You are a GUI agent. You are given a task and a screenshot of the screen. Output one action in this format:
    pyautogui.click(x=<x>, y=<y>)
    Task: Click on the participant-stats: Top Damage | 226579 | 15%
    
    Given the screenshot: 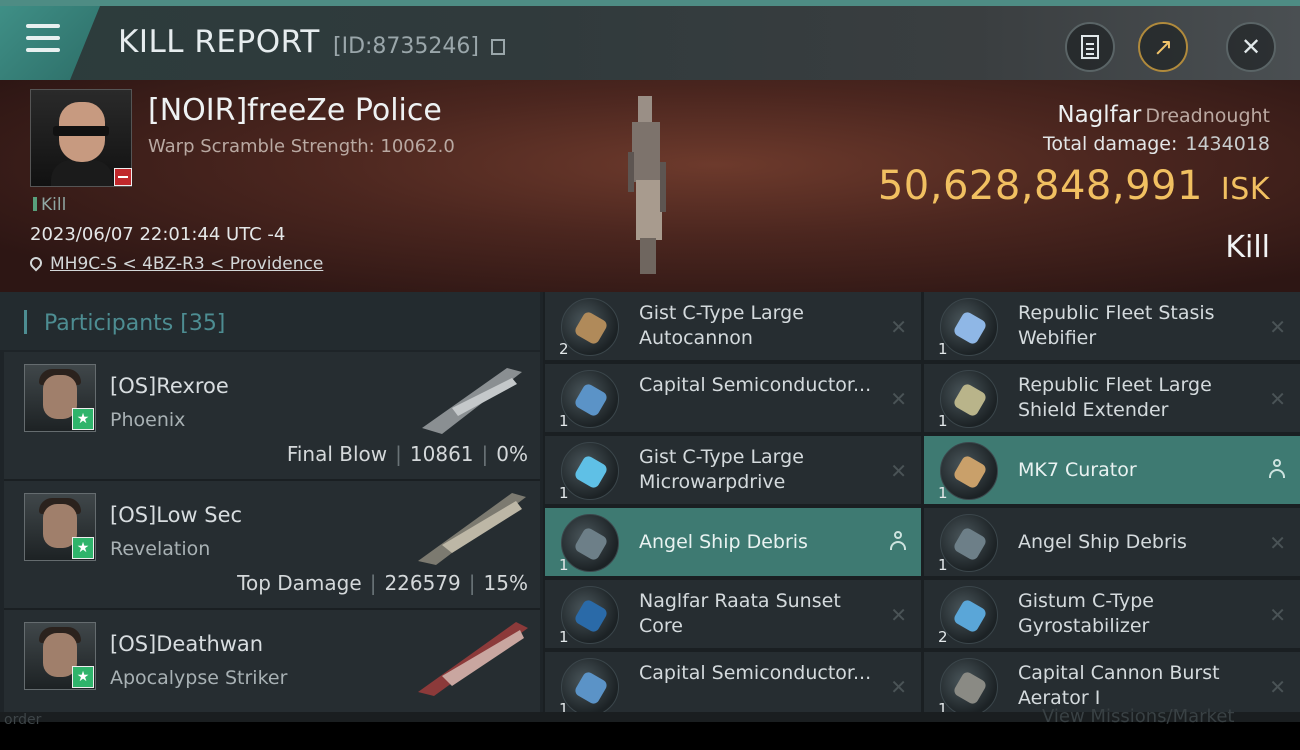 What is the action you would take?
    pyautogui.click(x=382, y=583)
    